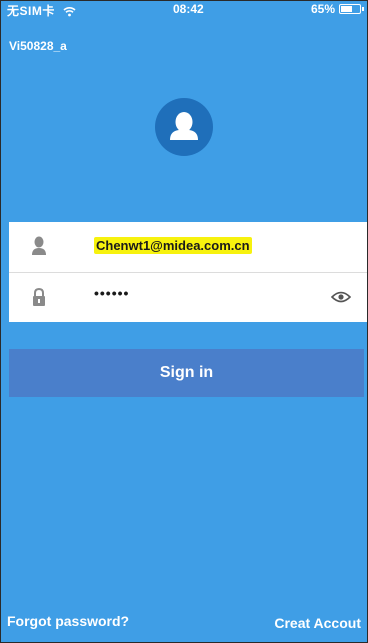 The image size is (368, 643). I want to click on battery-percent: 65%, so click(322, 9).